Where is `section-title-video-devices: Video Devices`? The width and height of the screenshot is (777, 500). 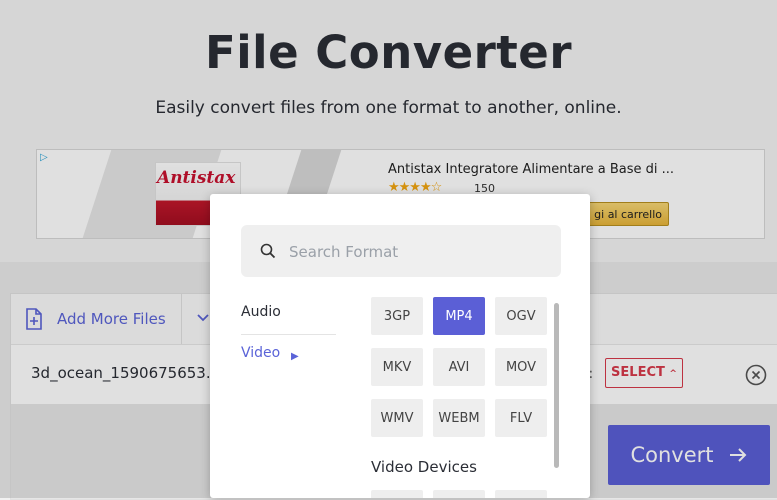 section-title-video-devices: Video Devices is located at coordinates (424, 467).